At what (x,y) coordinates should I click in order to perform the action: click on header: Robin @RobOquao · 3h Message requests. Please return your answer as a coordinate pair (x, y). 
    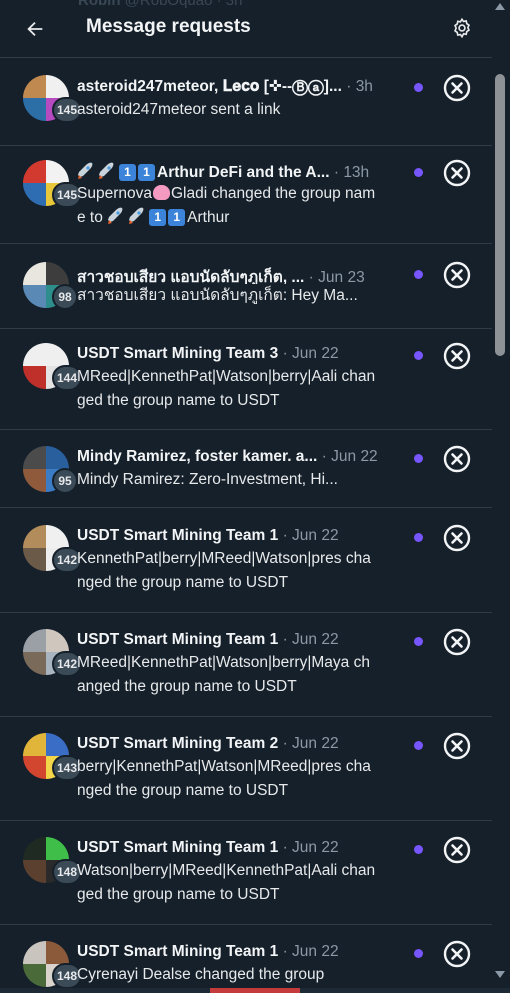
    Looking at the image, I should click on (246, 29).